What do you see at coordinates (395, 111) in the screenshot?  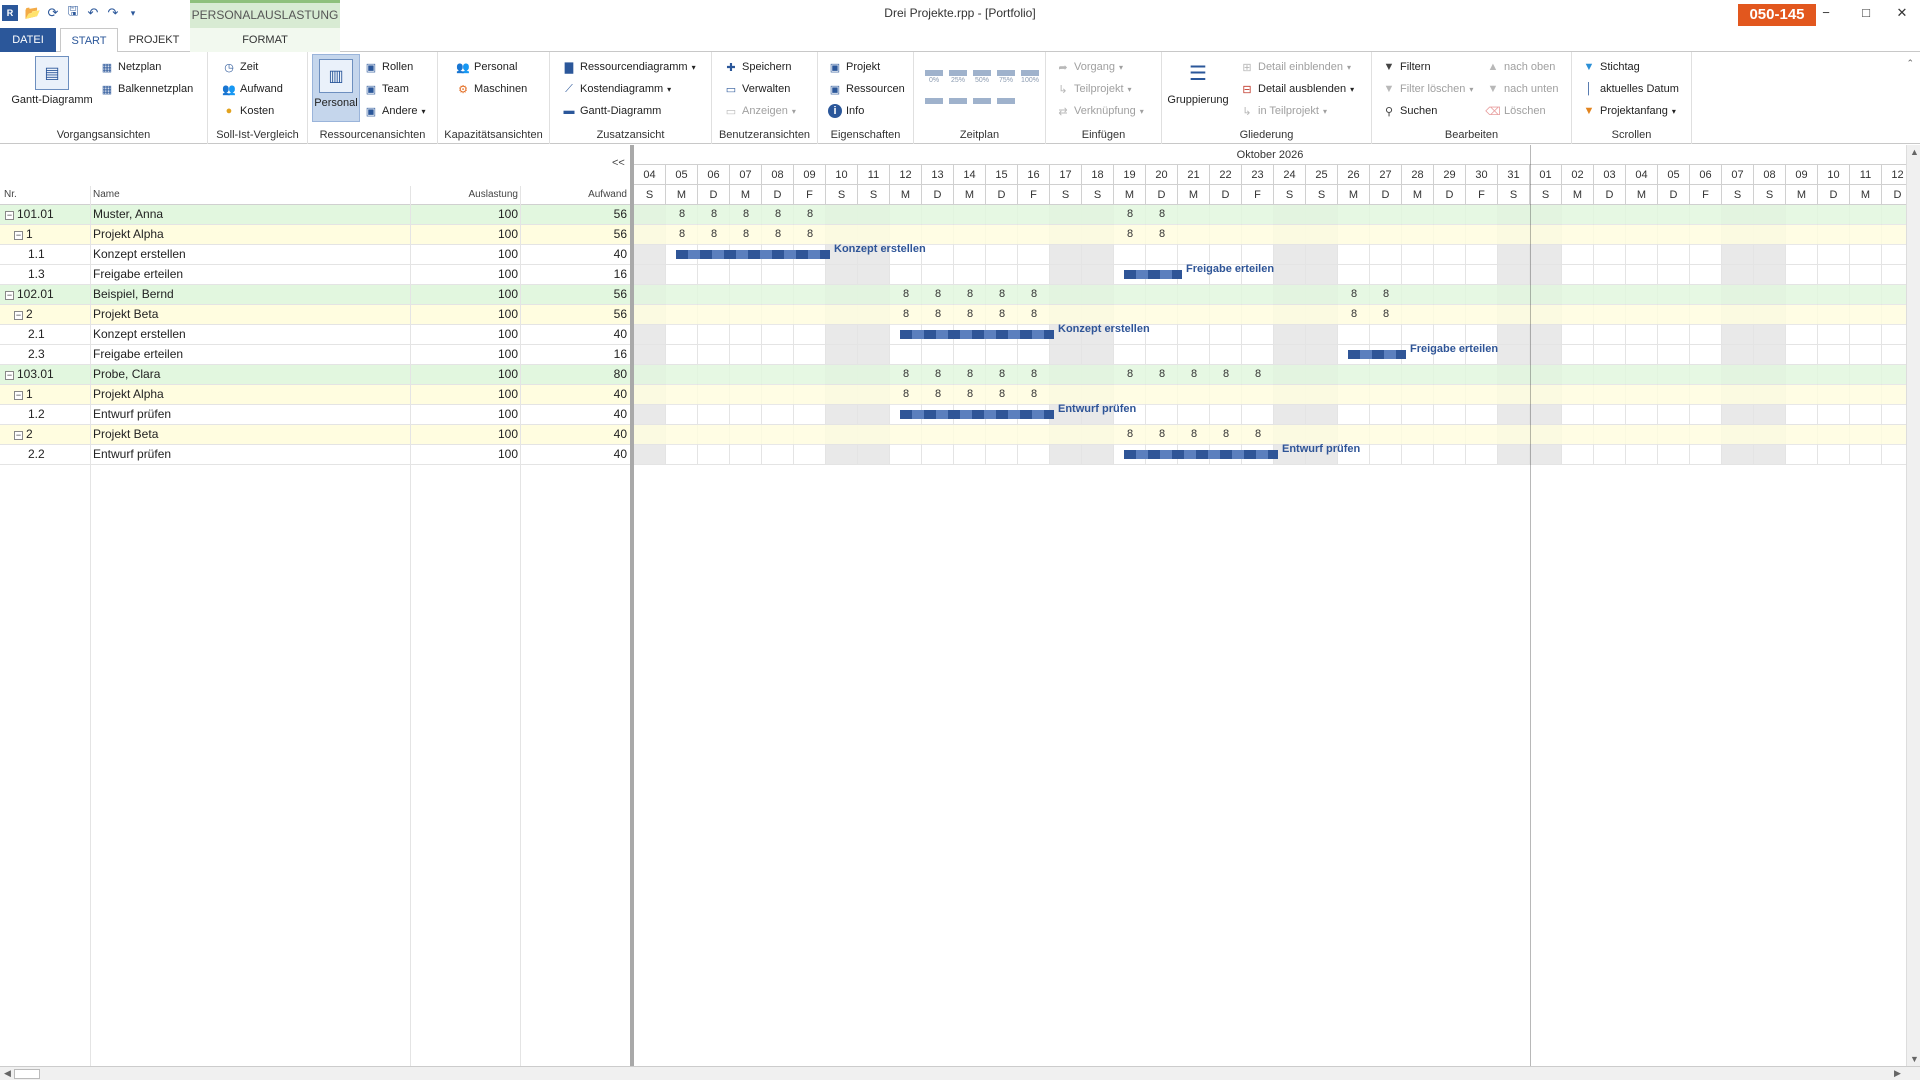 I see `andere-button: ▣ Andere ▾` at bounding box center [395, 111].